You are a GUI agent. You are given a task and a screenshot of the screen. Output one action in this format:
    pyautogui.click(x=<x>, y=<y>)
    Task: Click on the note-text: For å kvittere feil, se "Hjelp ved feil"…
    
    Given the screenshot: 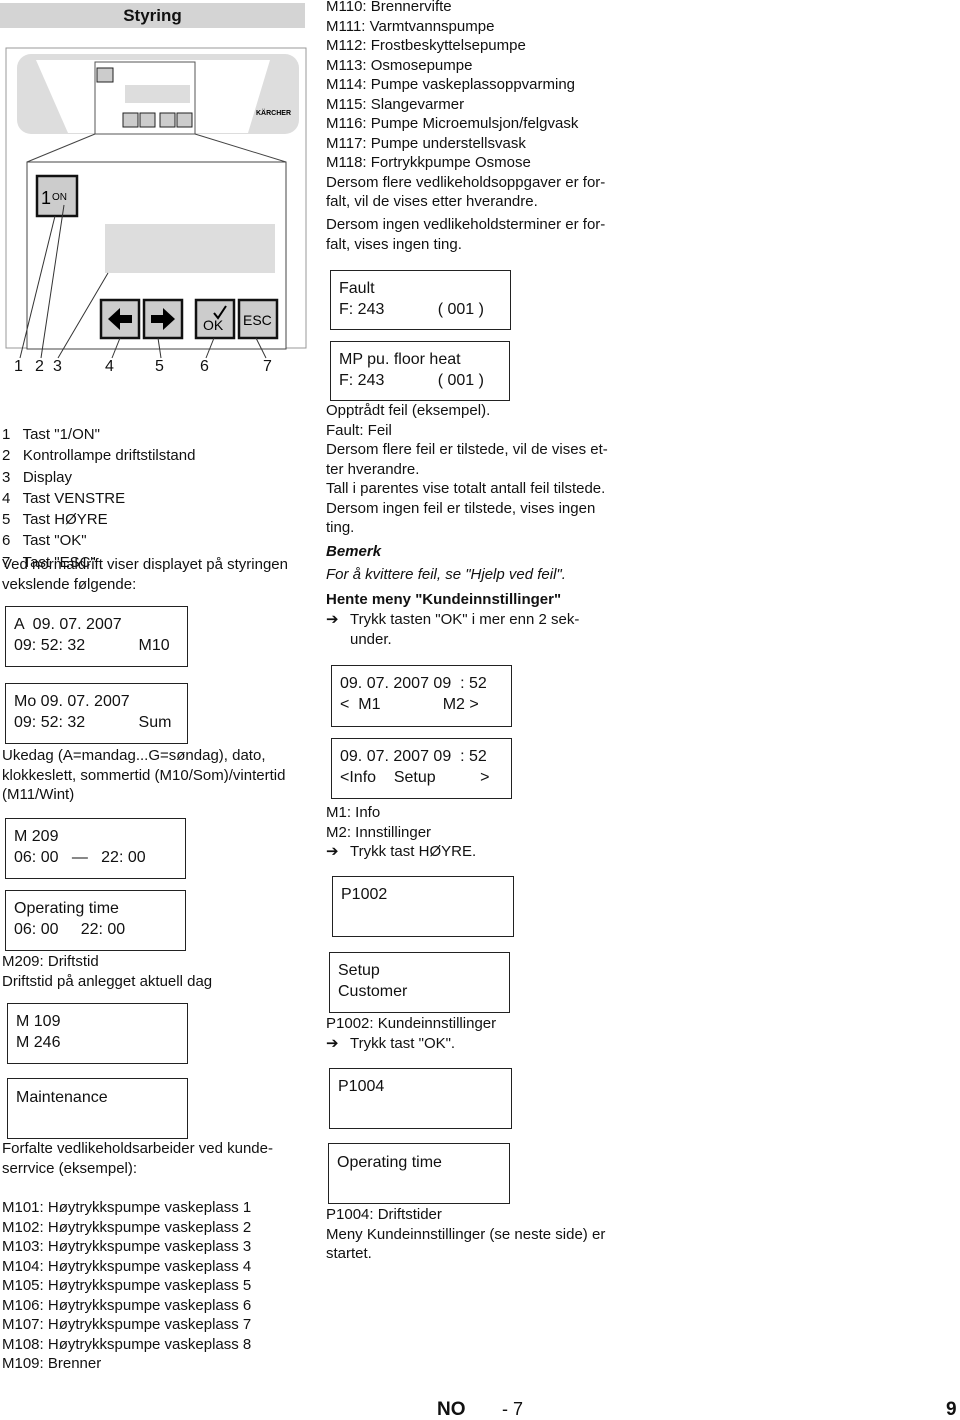 What is the action you would take?
    pyautogui.click(x=446, y=574)
    